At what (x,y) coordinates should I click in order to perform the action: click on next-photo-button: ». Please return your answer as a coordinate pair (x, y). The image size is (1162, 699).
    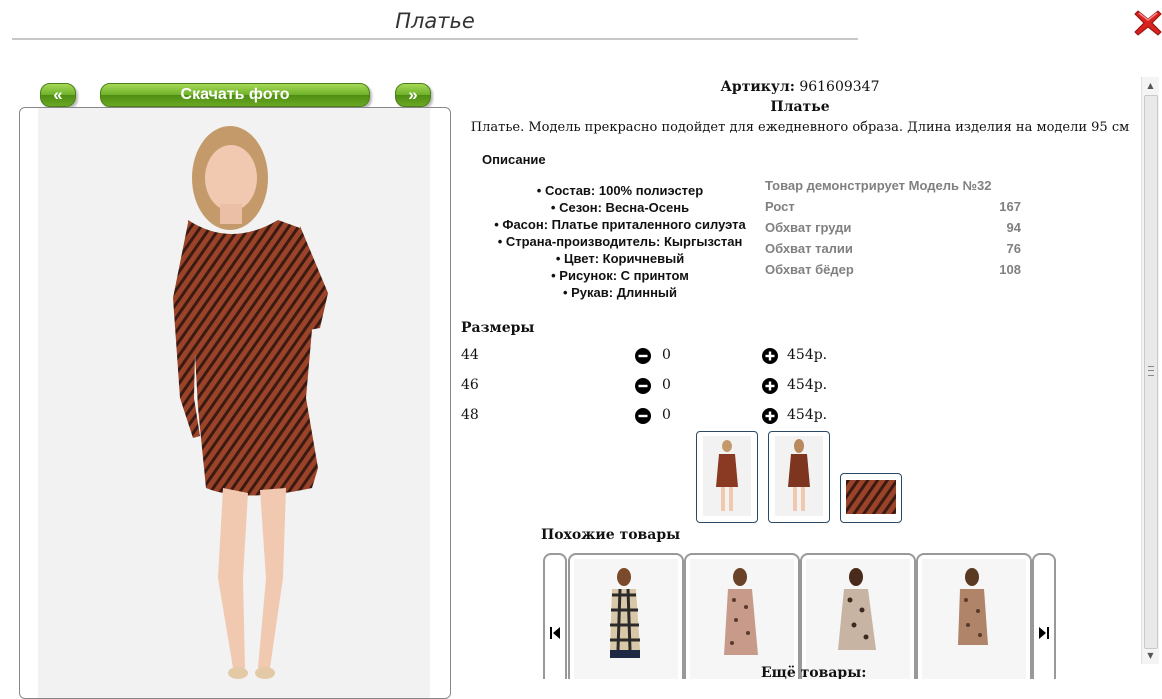
    Looking at the image, I should click on (413, 95).